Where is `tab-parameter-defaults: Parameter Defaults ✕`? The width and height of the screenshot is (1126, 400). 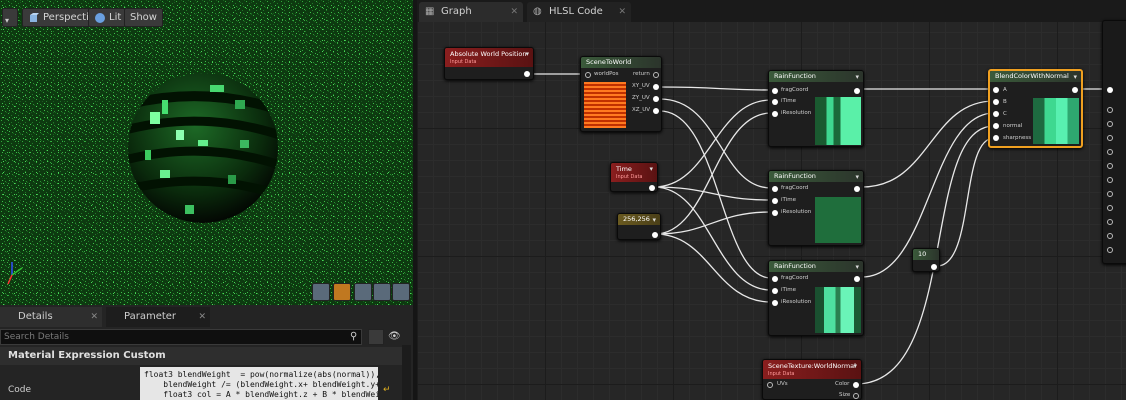
tab-parameter-defaults: Parameter Defaults ✕ is located at coordinates (158, 324).